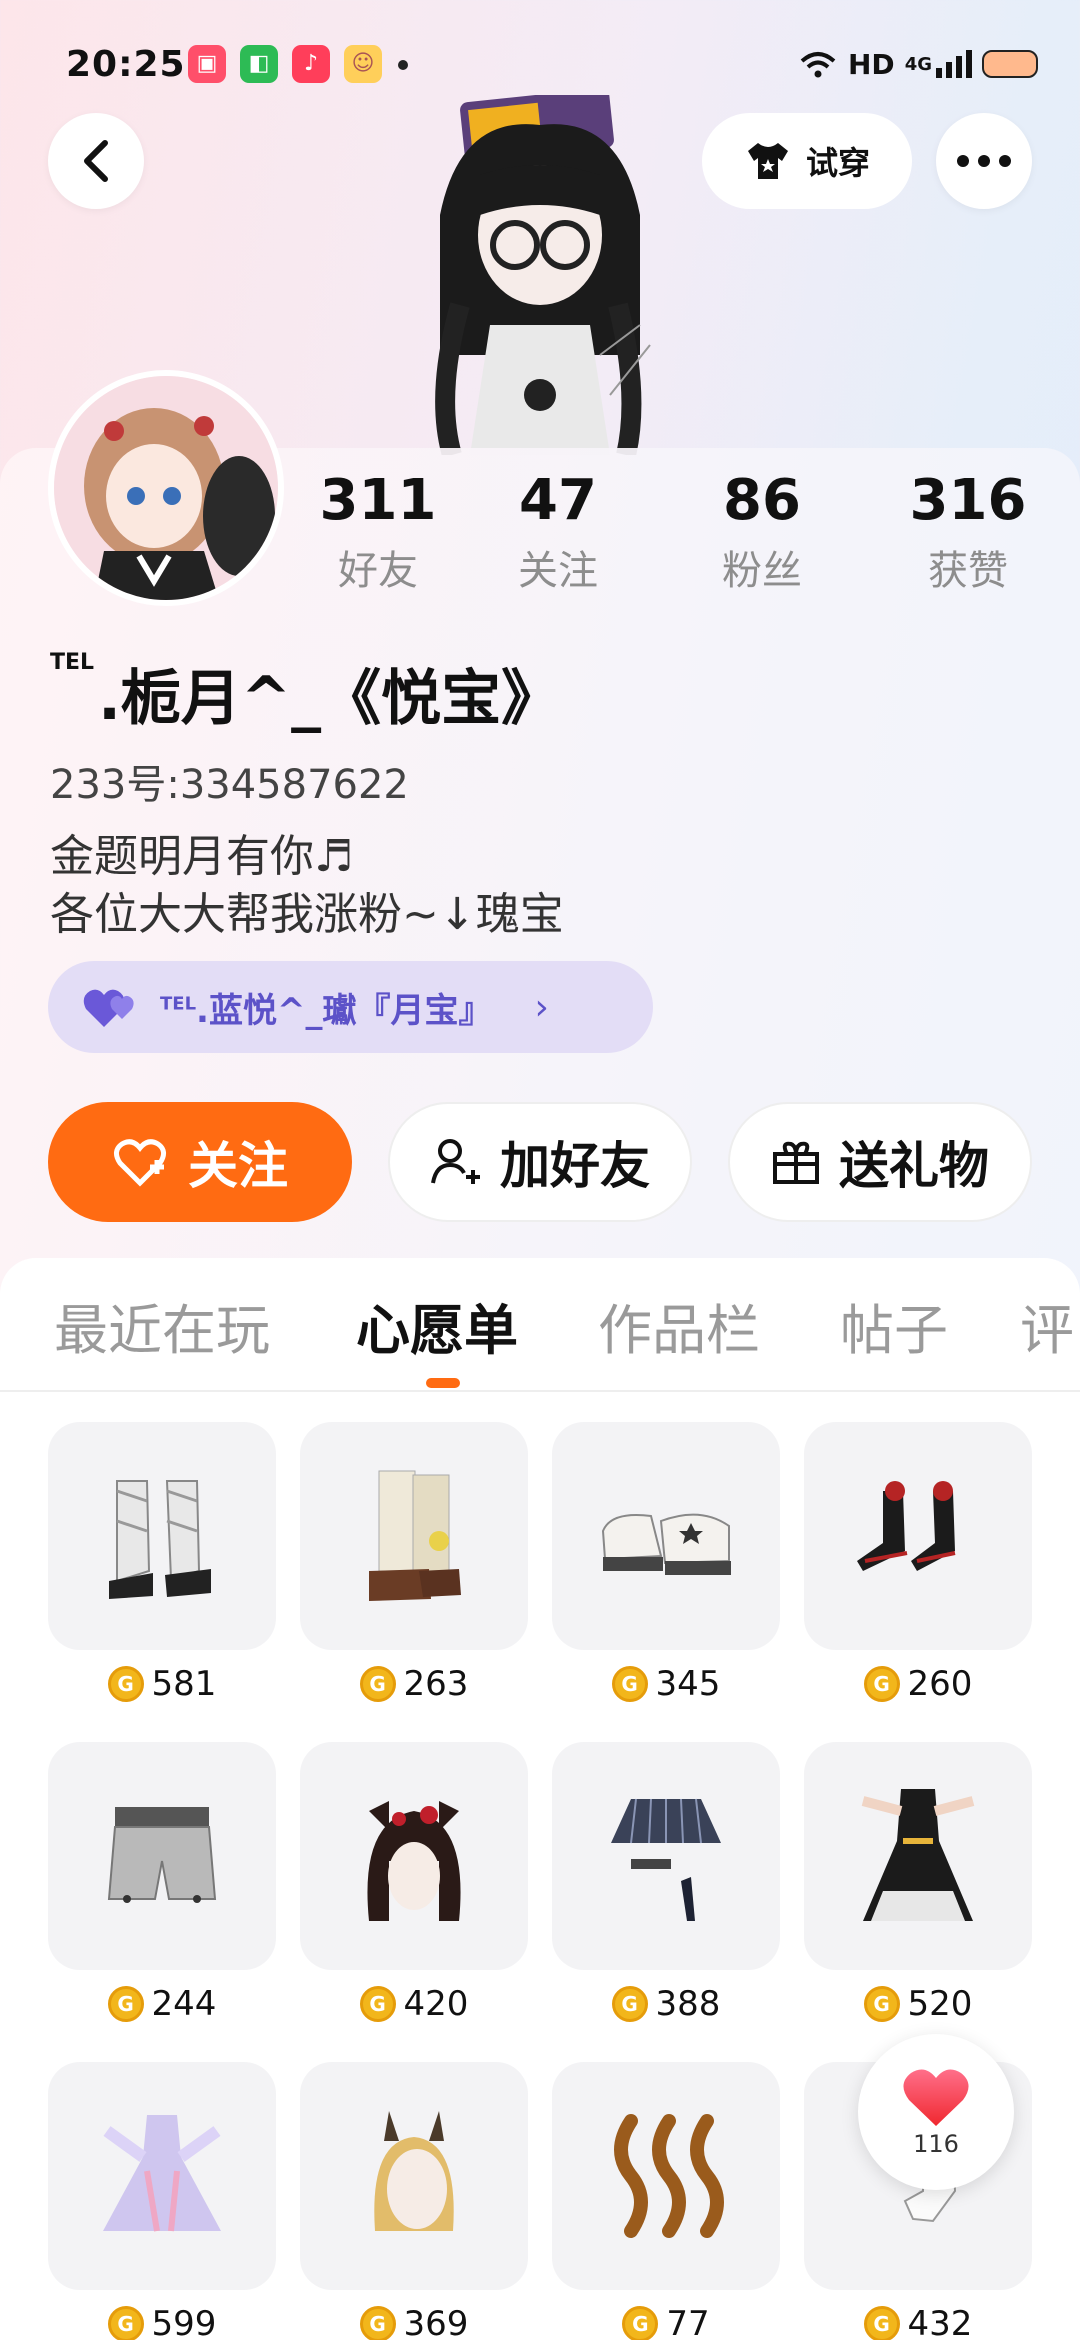 The height and width of the screenshot is (2340, 1080). Describe the element at coordinates (436, 2004) in the screenshot. I see `item-price: 420` at that location.